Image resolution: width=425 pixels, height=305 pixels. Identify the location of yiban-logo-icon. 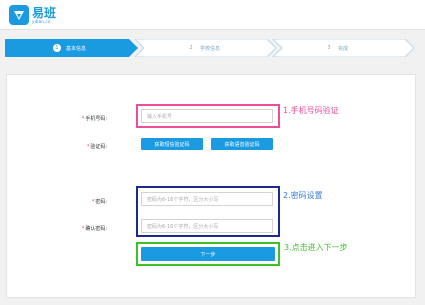
(19, 15).